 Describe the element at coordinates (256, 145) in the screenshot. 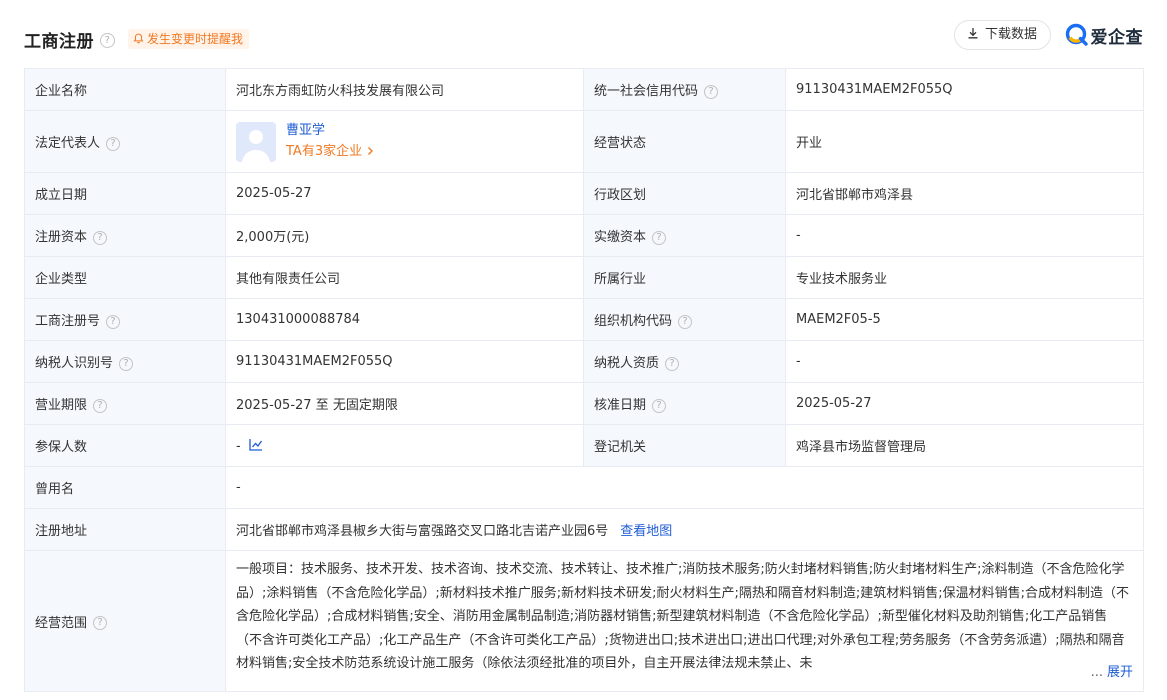

I see `person-icon` at that location.